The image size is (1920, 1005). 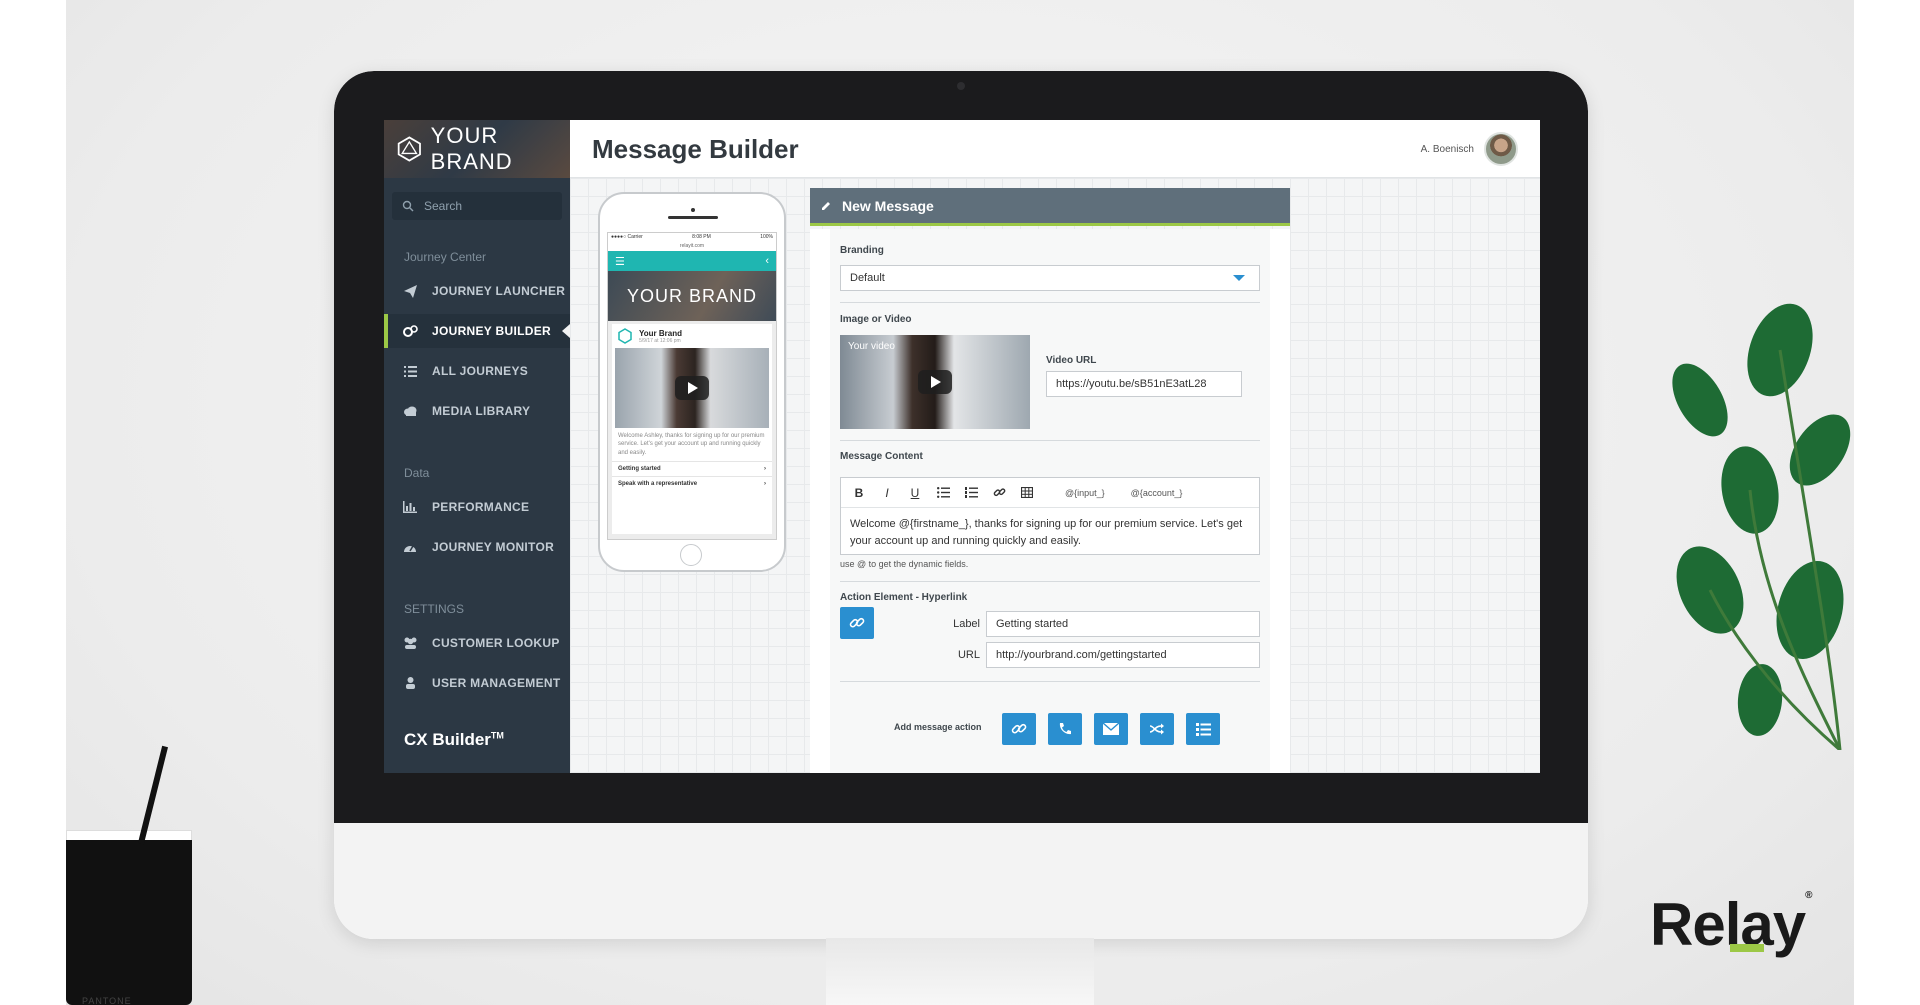 What do you see at coordinates (765, 484) in the screenshot?
I see `chevron-right-icon: ›` at bounding box center [765, 484].